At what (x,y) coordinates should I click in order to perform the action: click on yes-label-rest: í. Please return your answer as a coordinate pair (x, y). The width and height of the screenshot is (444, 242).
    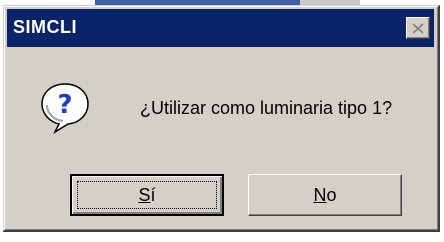
    Looking at the image, I should click on (153, 194).